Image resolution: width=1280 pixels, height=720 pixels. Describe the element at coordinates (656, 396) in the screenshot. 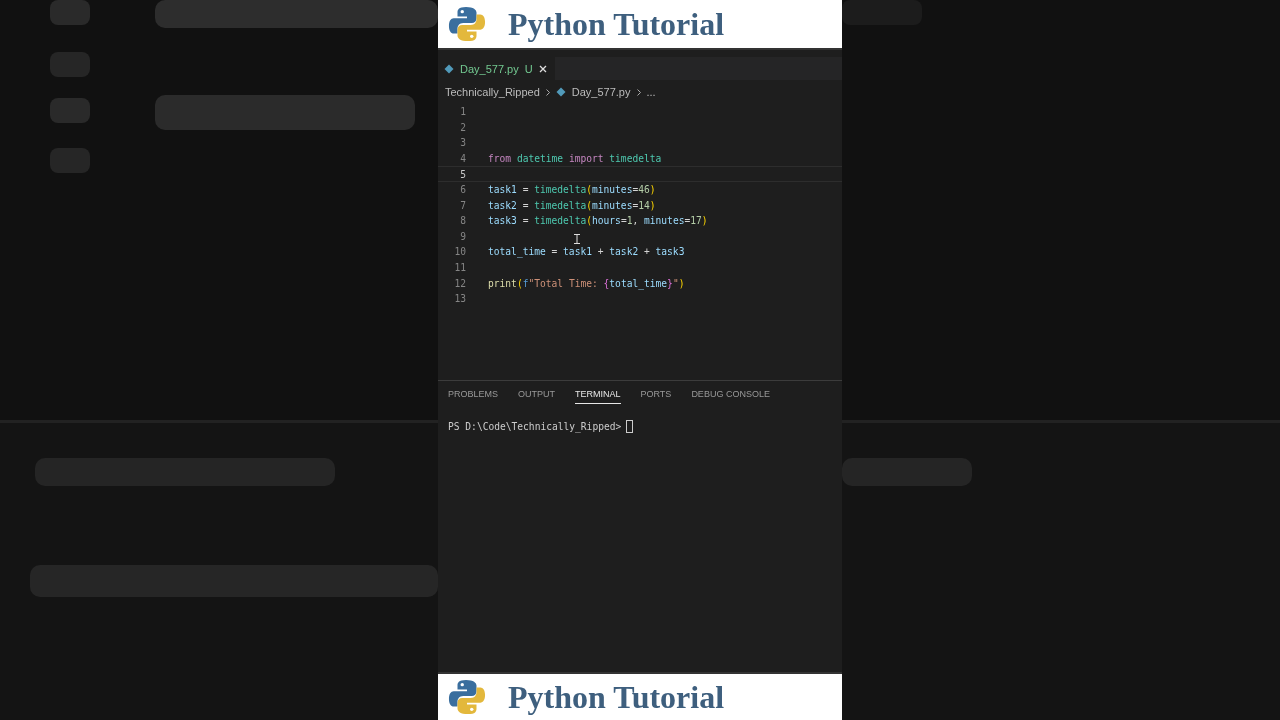

I see `panel-tab: PORTS` at that location.